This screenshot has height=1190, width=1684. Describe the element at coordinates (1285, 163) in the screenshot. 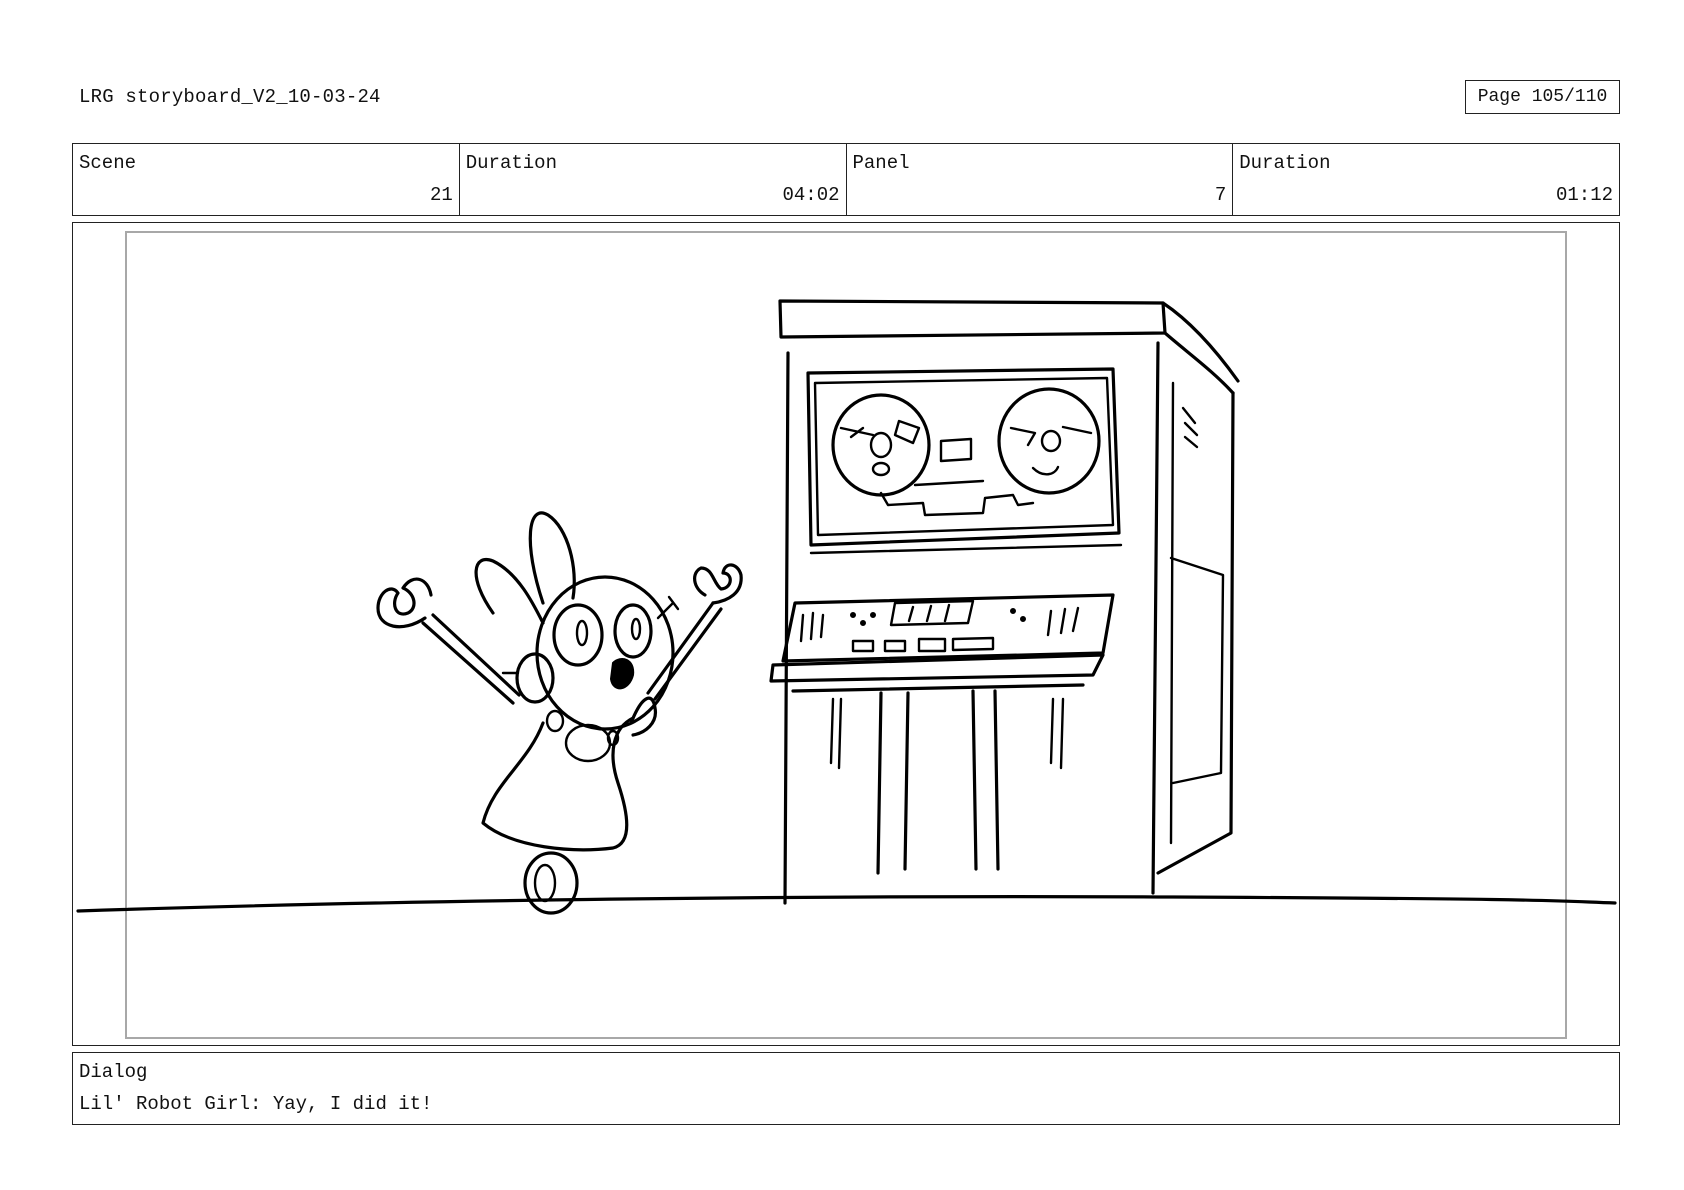

I see `panel-duration-label: Duration` at that location.